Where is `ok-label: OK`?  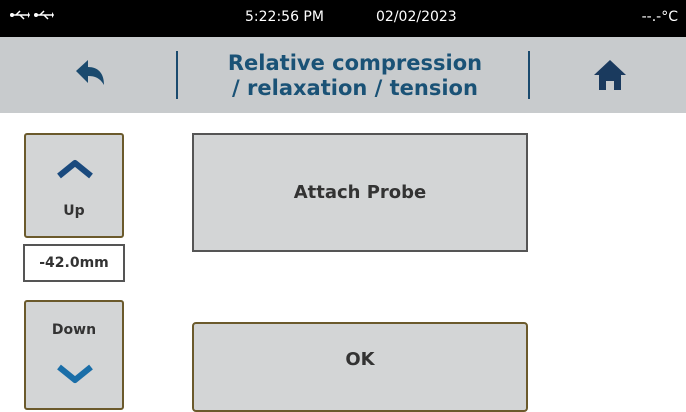 ok-label: OK is located at coordinates (360, 359).